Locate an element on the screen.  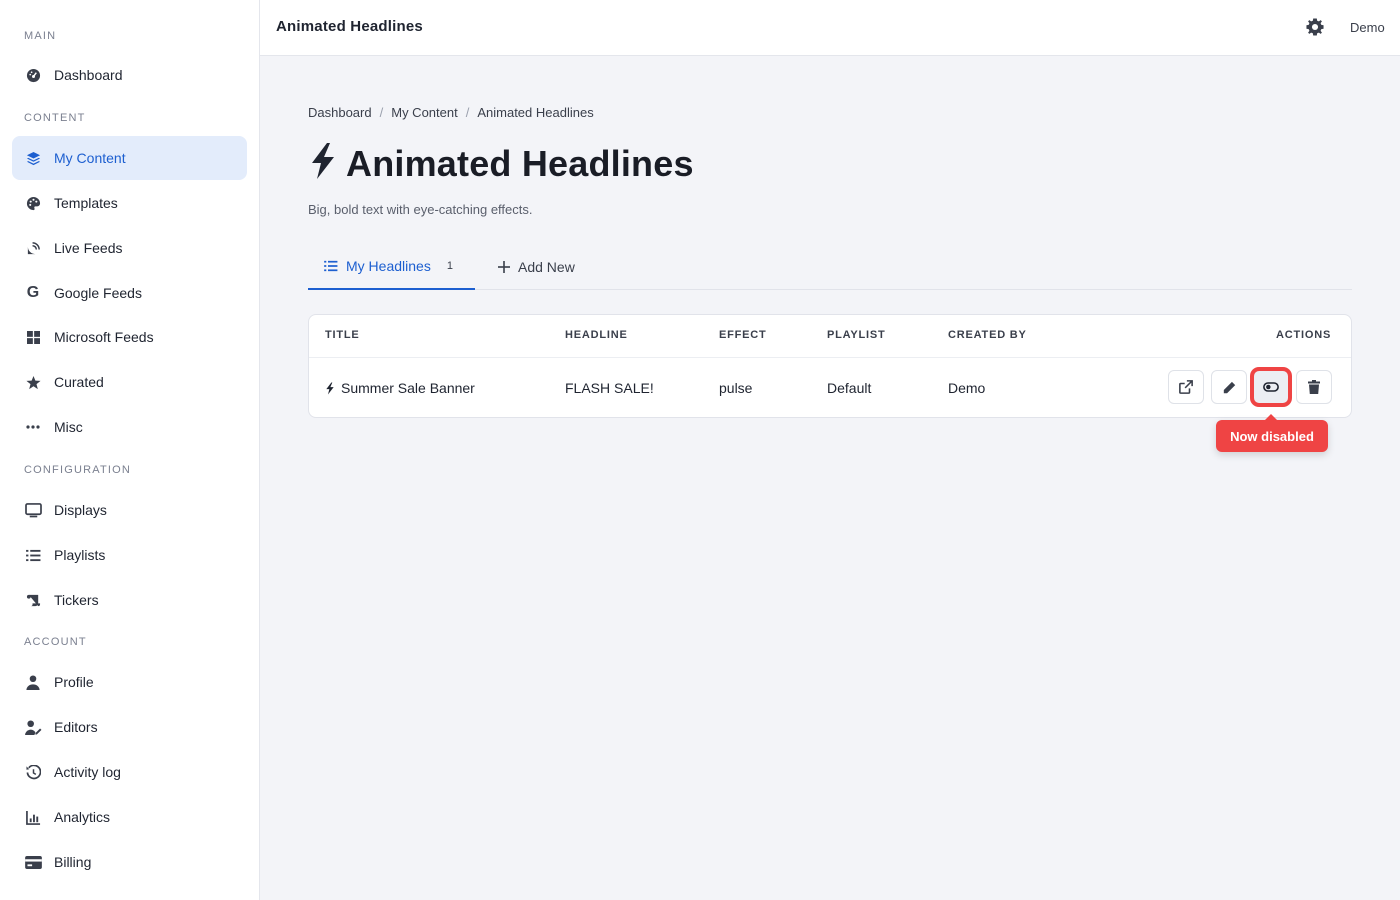
tabs: My Headlines 1 Add New is located at coordinates (830, 267).